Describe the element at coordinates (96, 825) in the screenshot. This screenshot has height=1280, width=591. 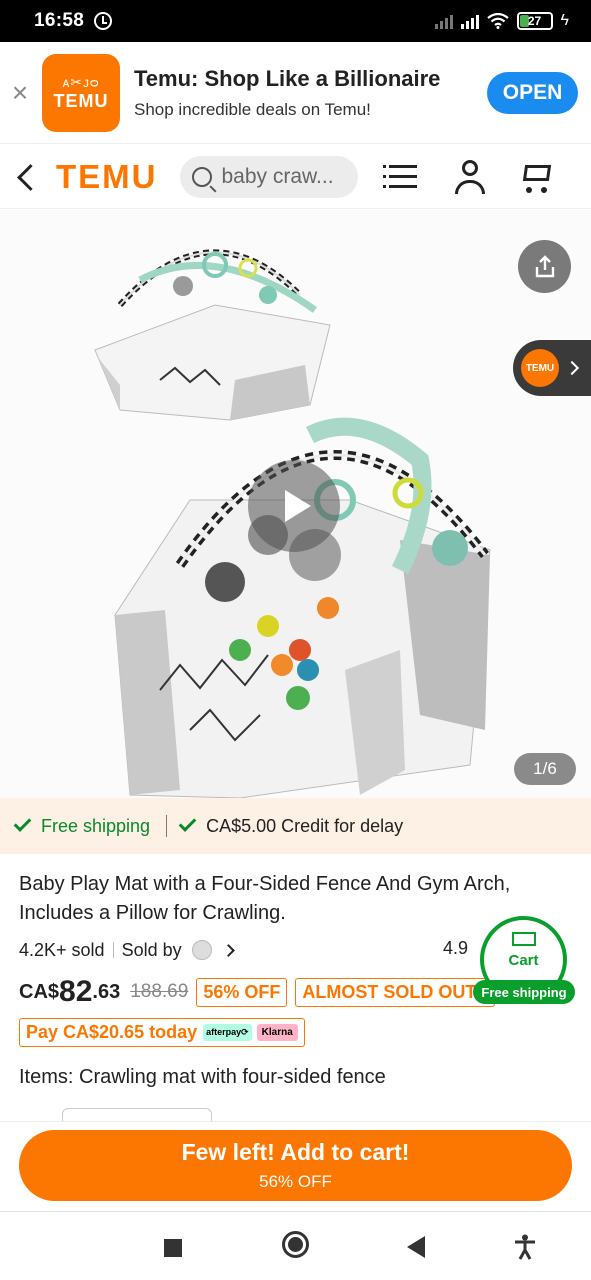
I see `free-shipping-text: Free shipping` at that location.